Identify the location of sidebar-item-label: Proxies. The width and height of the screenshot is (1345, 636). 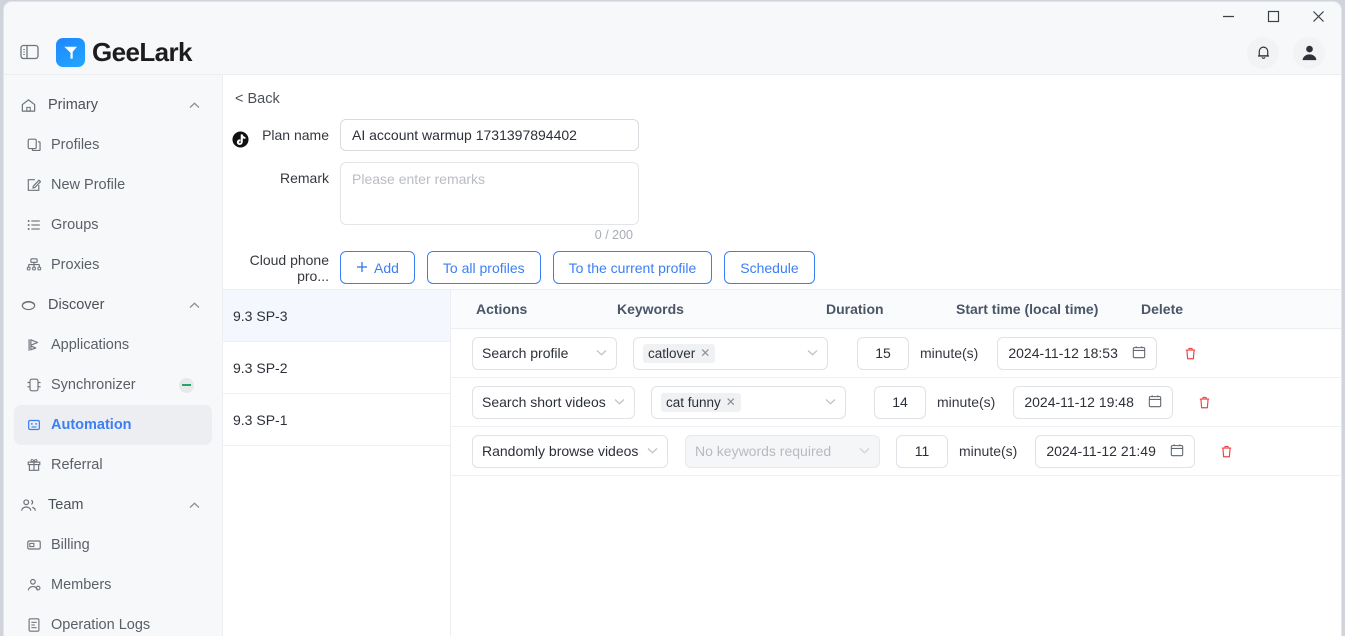
(75, 265).